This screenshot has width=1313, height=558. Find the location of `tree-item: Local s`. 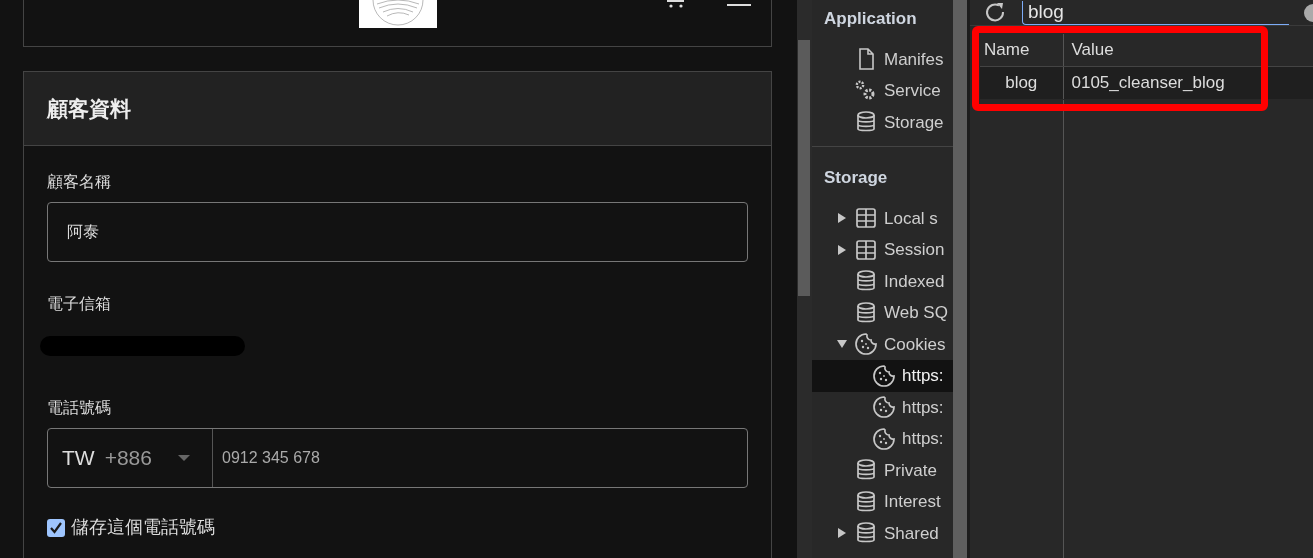

tree-item: Local s is located at coordinates (882, 218).